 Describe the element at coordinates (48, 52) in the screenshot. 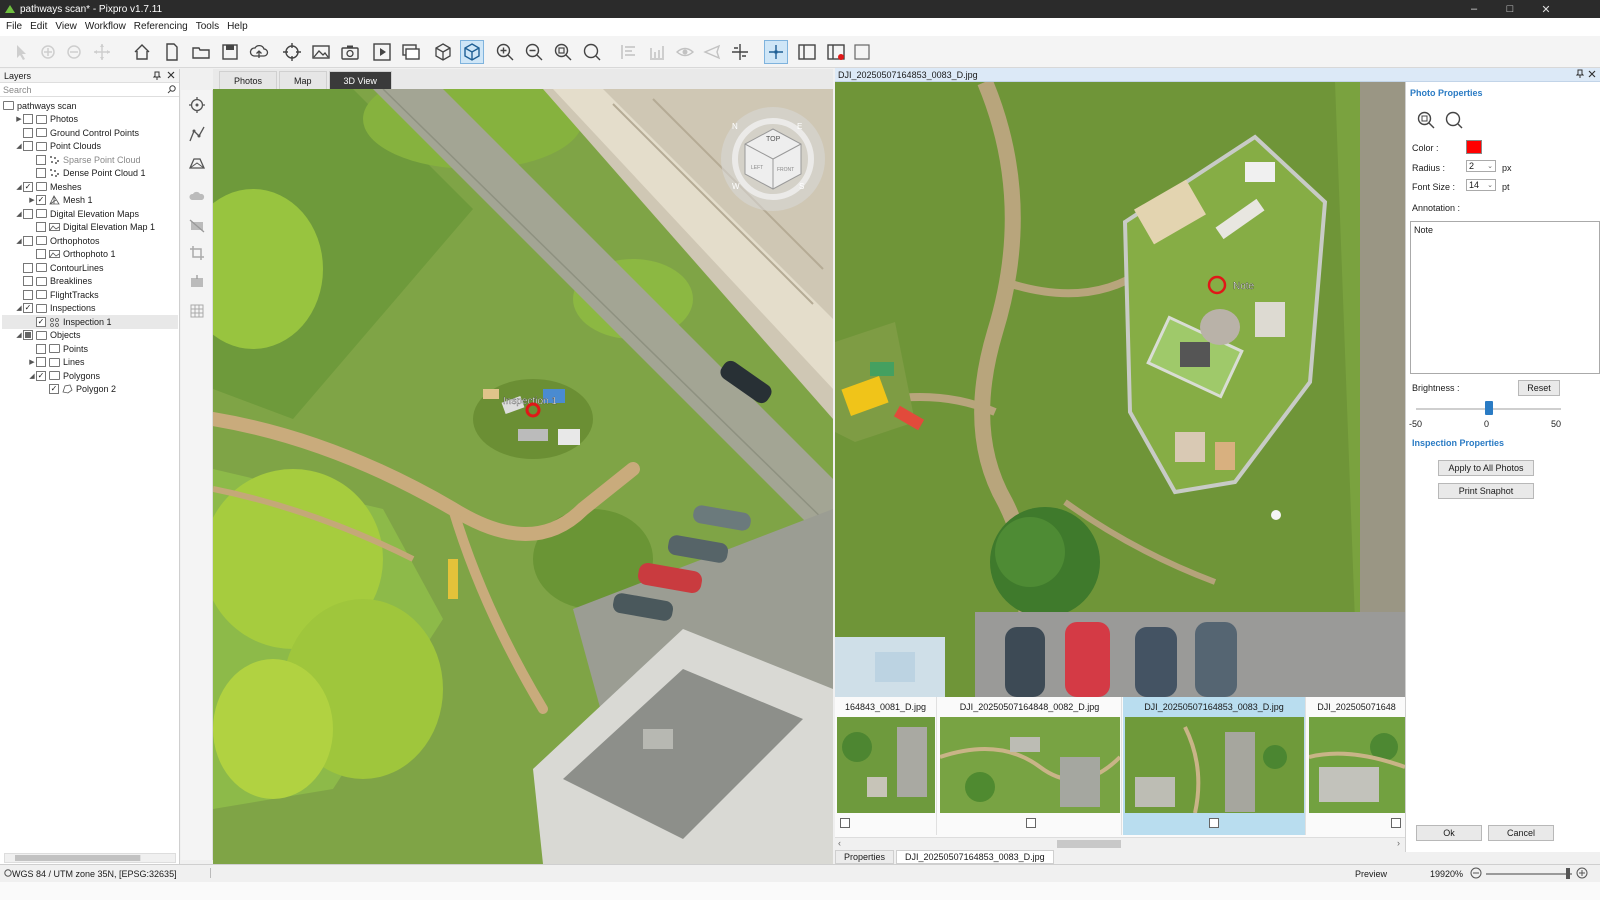

I see `add-point-icon` at that location.